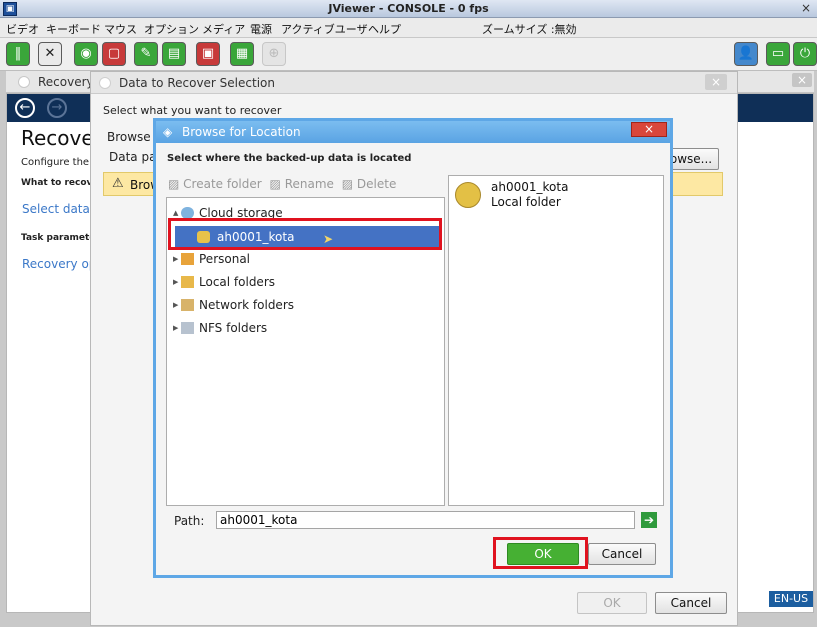 The height and width of the screenshot is (627, 817). Describe the element at coordinates (649, 520) in the screenshot. I see `go-arrow-icon: ➔` at that location.